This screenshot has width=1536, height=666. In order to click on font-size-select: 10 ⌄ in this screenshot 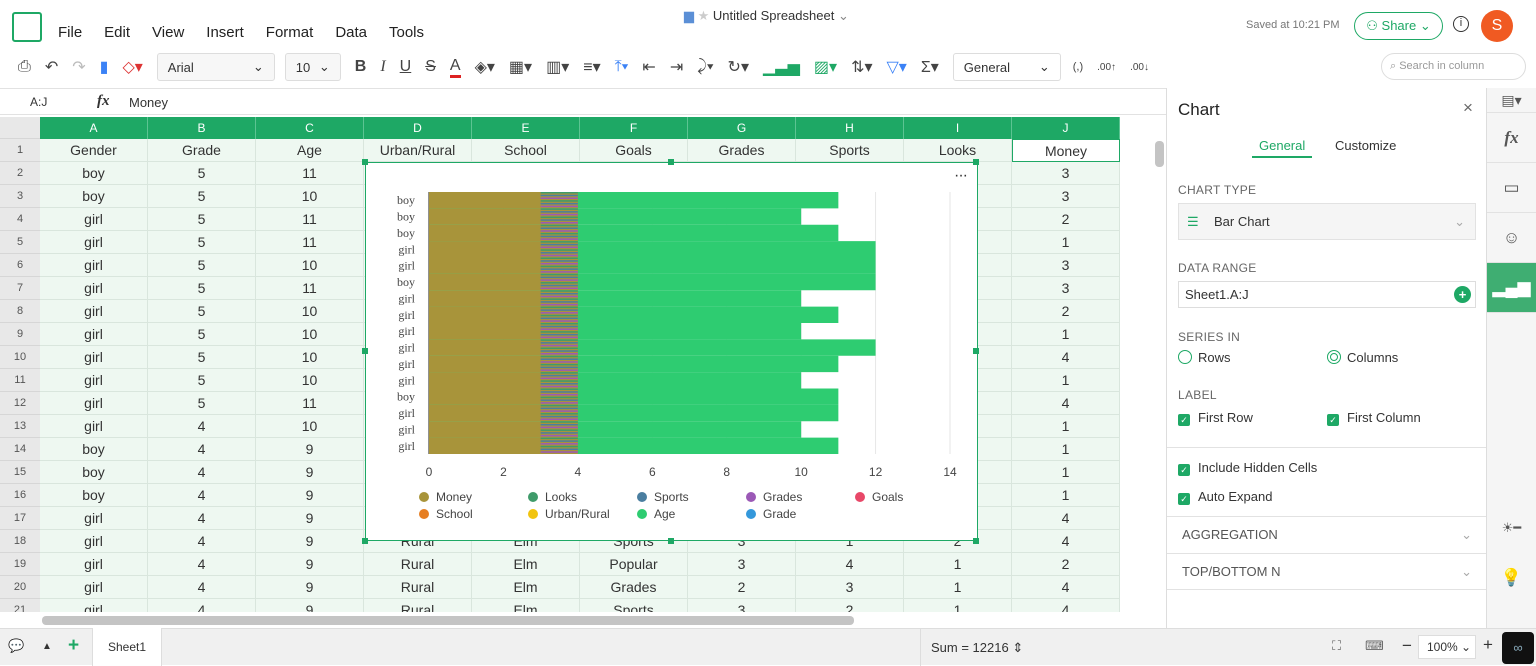, I will do `click(312, 67)`.